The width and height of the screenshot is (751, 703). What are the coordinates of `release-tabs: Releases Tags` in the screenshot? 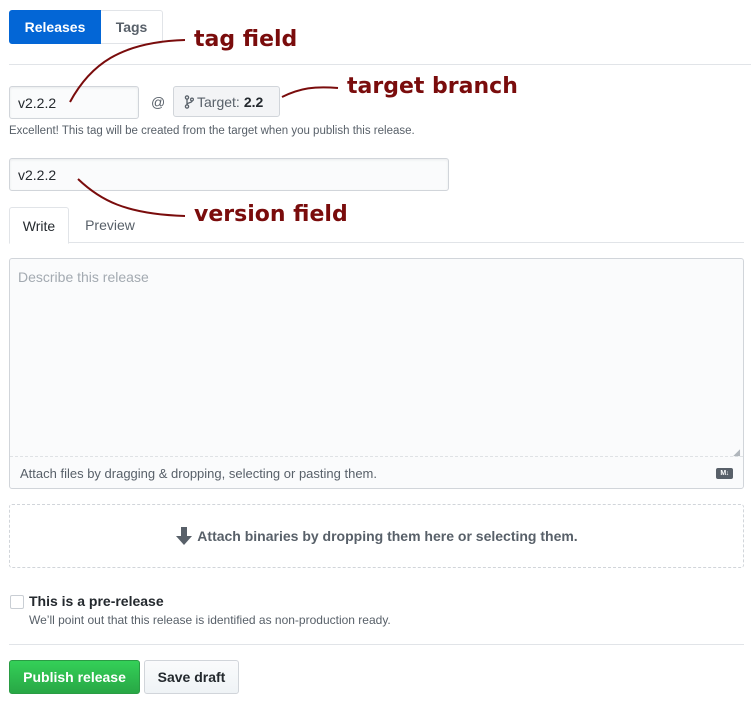 It's located at (86, 27).